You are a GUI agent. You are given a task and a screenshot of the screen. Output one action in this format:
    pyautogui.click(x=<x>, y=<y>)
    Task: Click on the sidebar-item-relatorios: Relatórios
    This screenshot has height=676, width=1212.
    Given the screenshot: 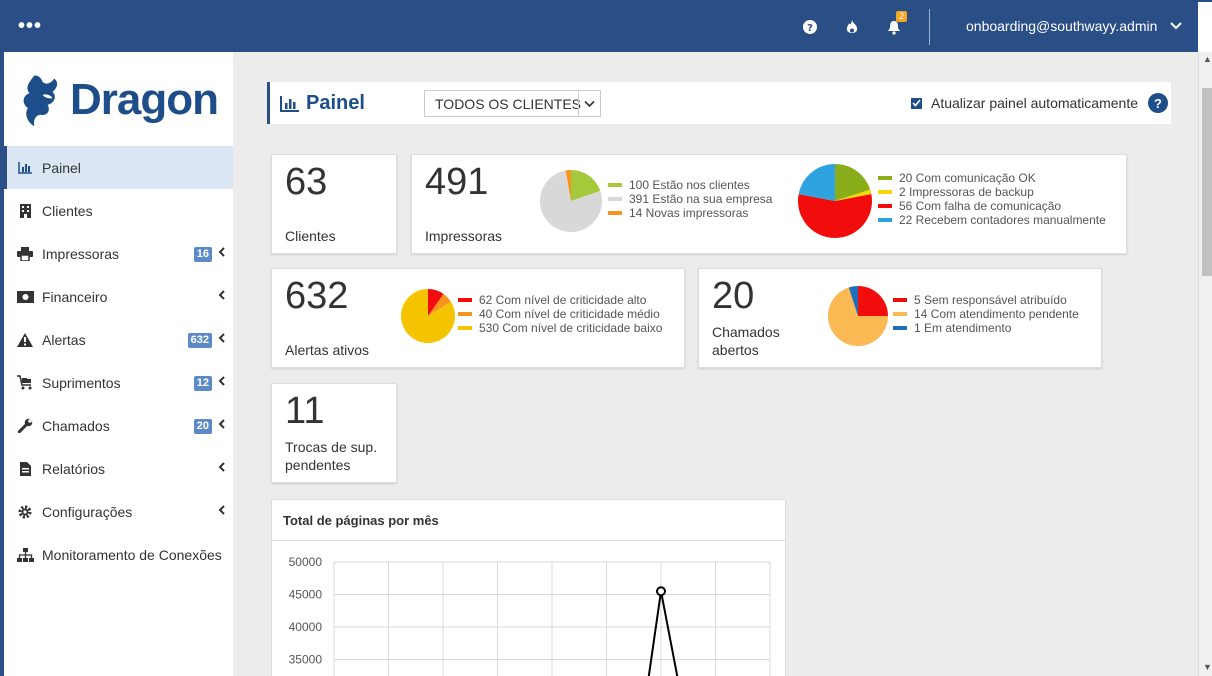 What is the action you would take?
    pyautogui.click(x=118, y=468)
    